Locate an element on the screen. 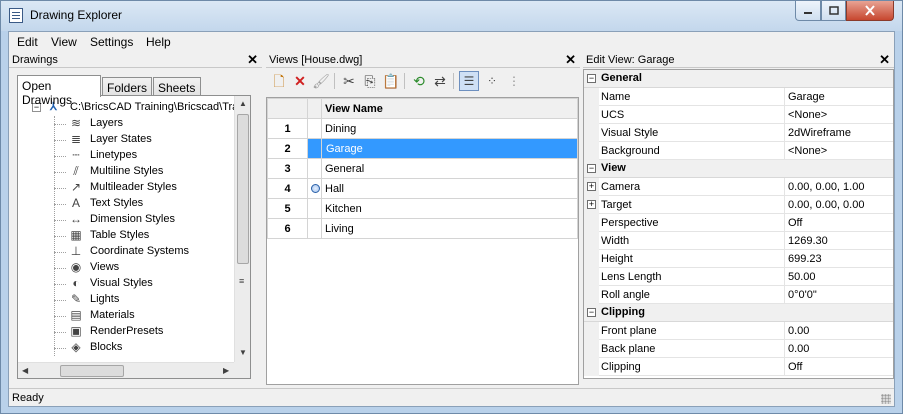  property-clipping: Clipping Off is located at coordinates (738, 367).